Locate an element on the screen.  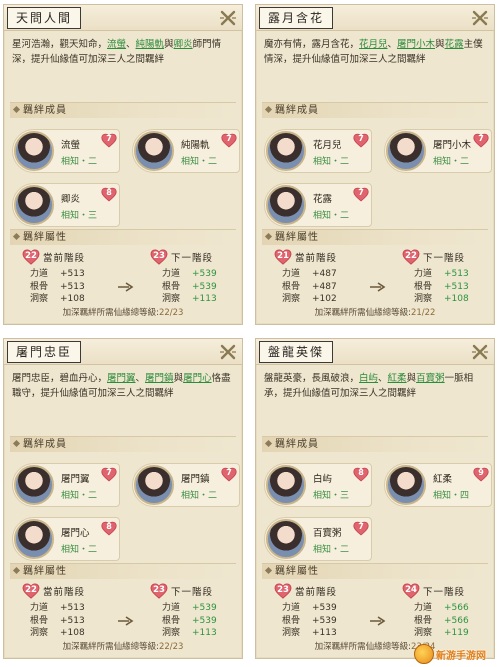
watermark-logo-icon is located at coordinates (424, 654).